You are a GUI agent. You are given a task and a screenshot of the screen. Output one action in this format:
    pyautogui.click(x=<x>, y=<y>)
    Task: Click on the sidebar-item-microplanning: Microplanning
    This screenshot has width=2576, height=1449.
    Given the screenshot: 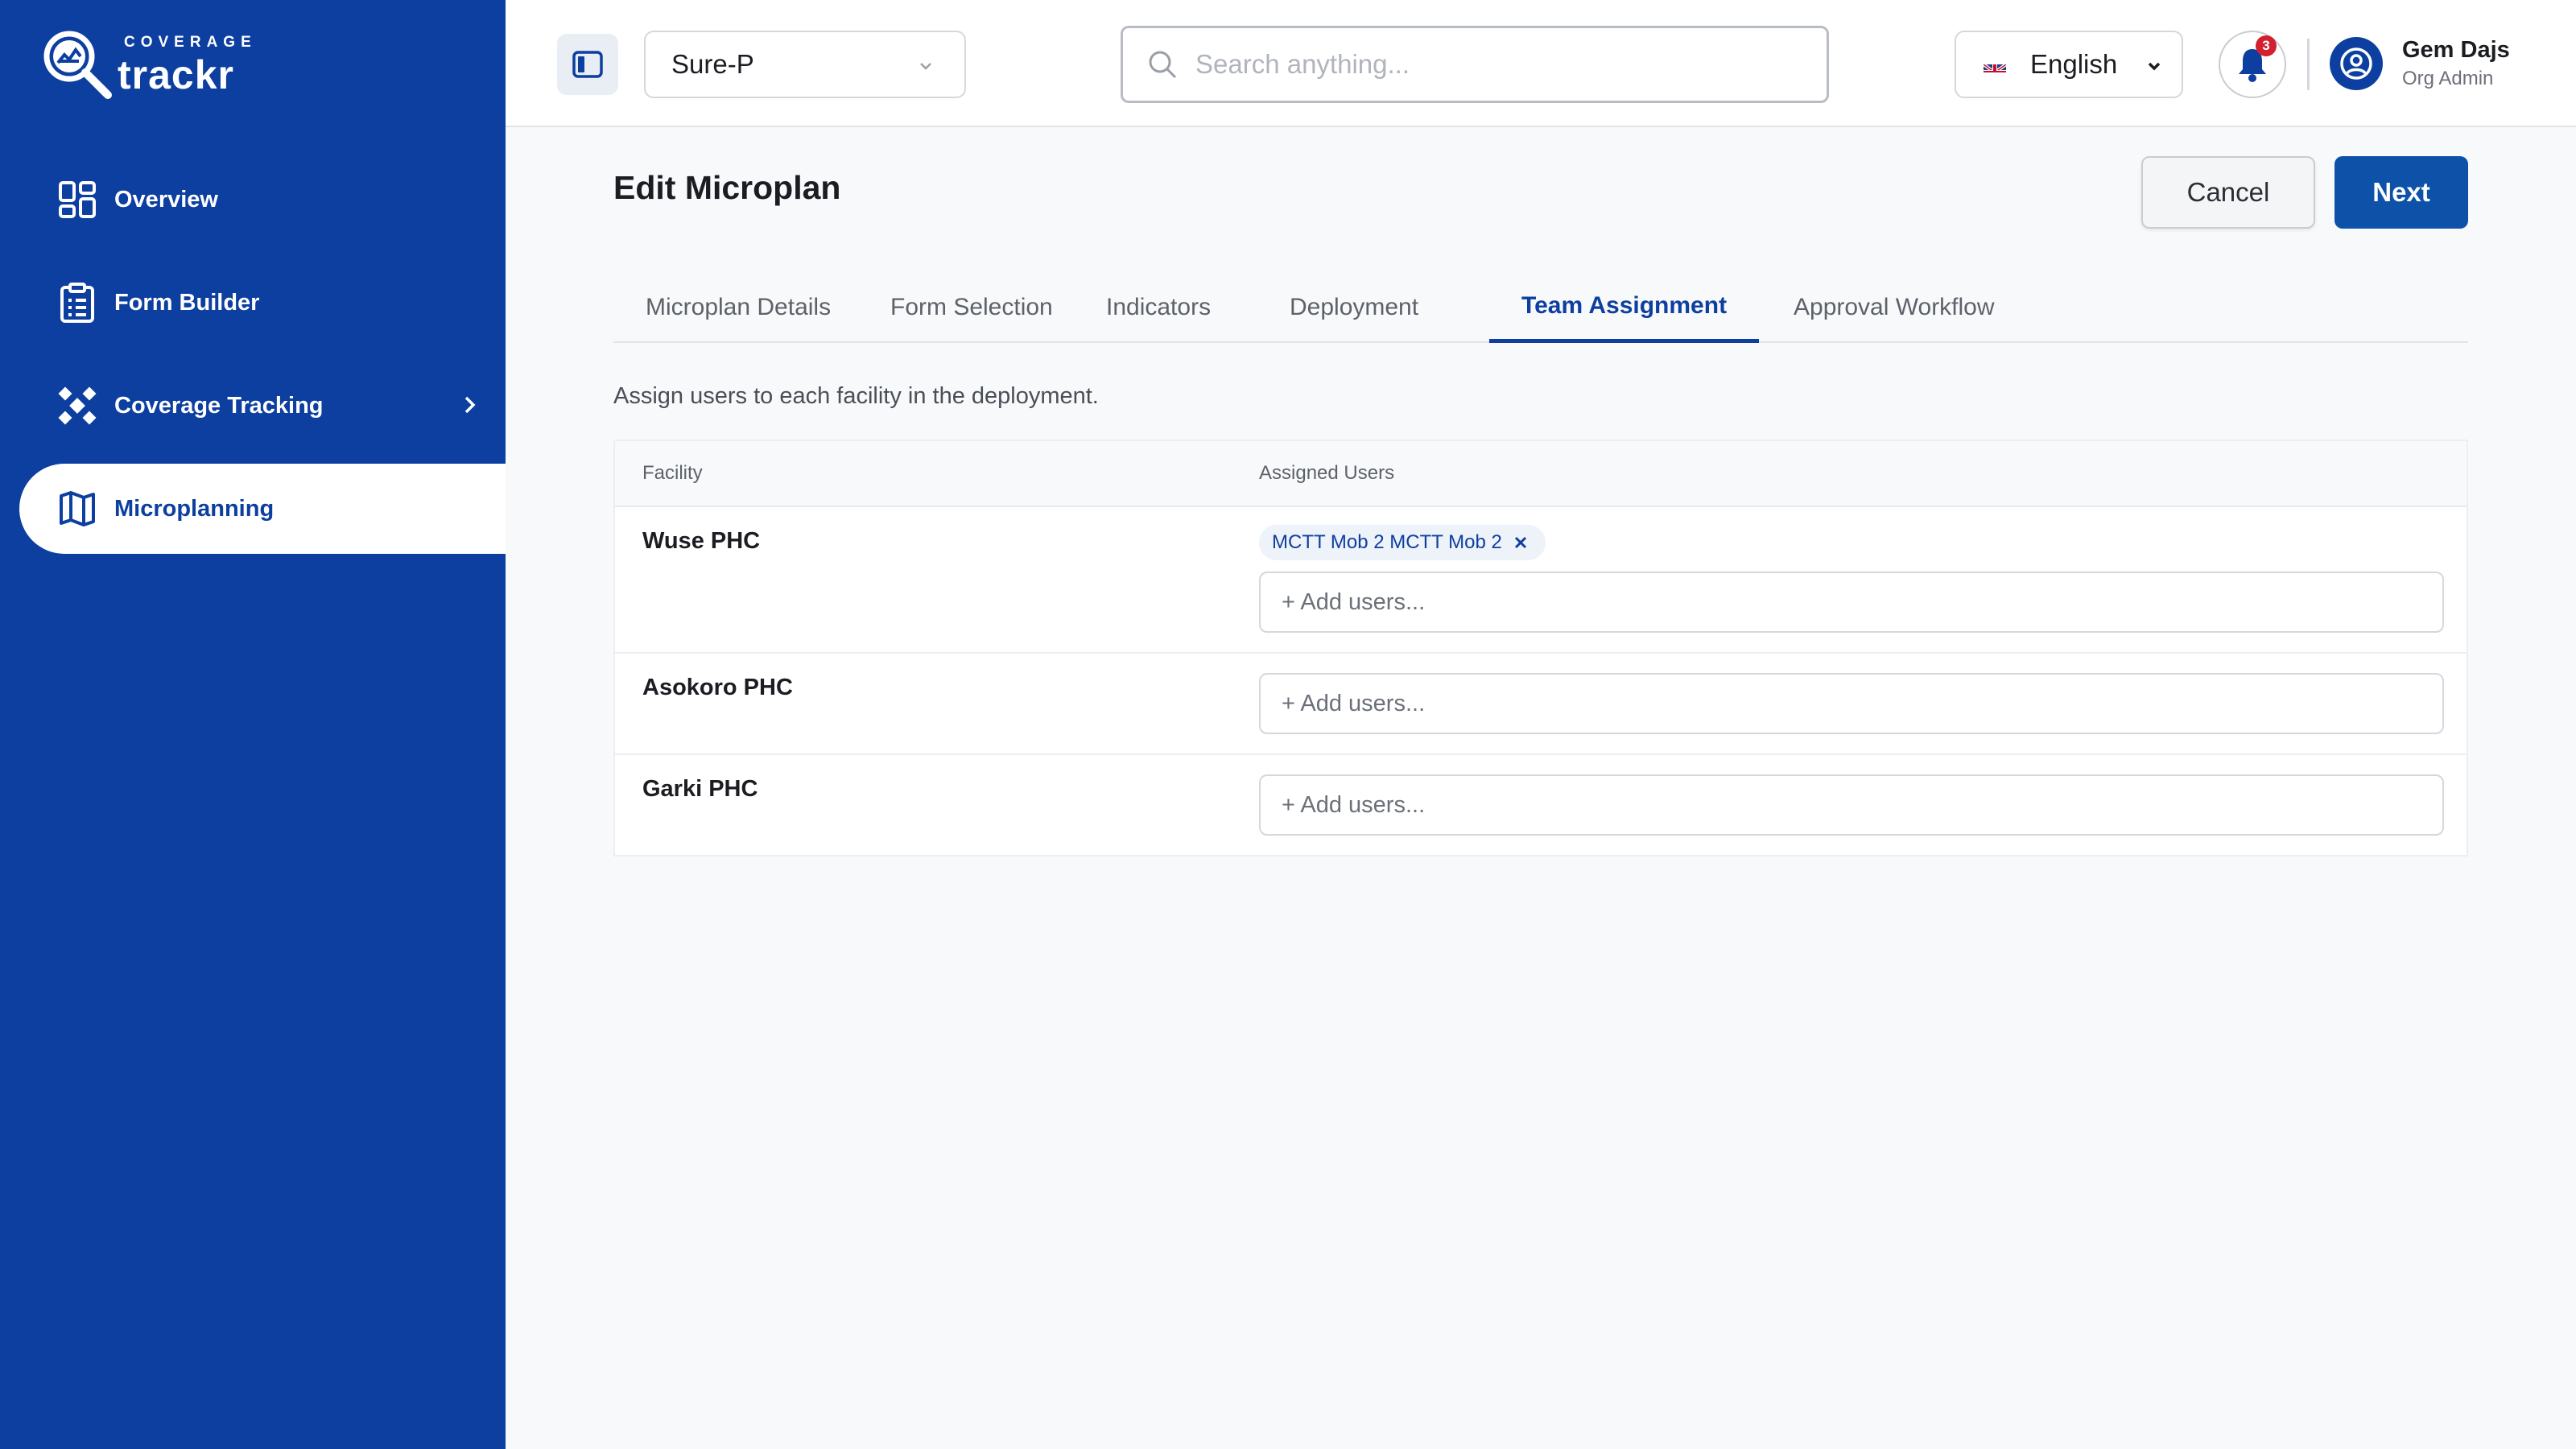 What is the action you would take?
    pyautogui.click(x=262, y=509)
    